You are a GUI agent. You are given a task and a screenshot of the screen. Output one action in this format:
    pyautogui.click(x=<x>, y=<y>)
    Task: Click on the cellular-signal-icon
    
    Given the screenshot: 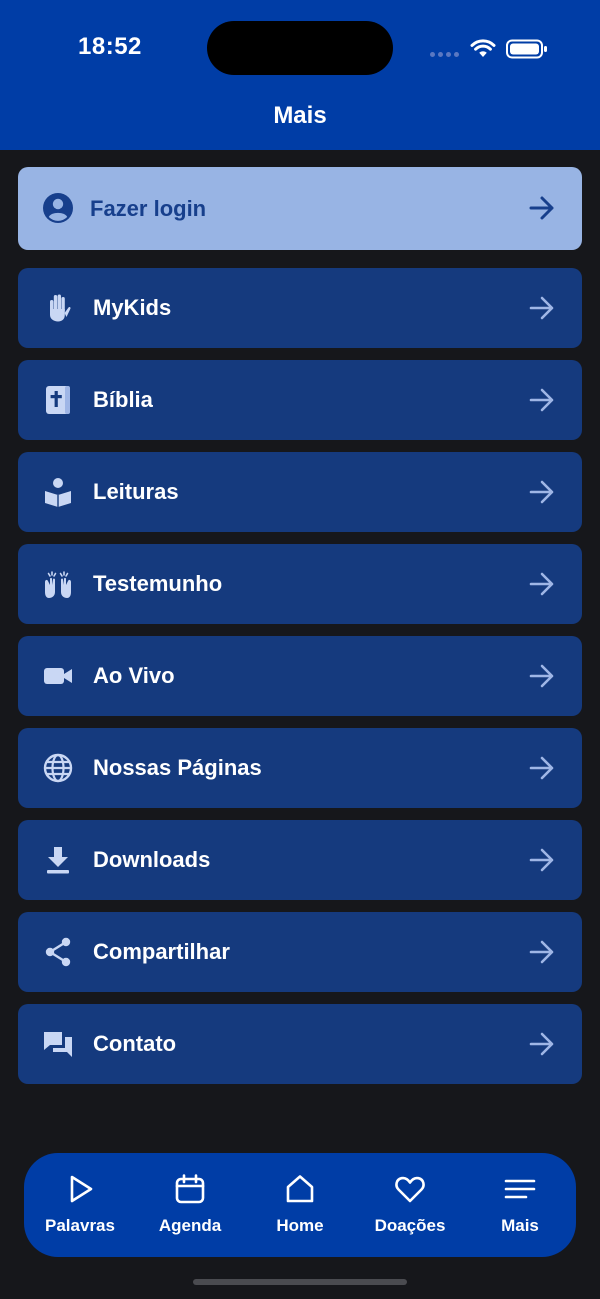 What is the action you would take?
    pyautogui.click(x=445, y=55)
    